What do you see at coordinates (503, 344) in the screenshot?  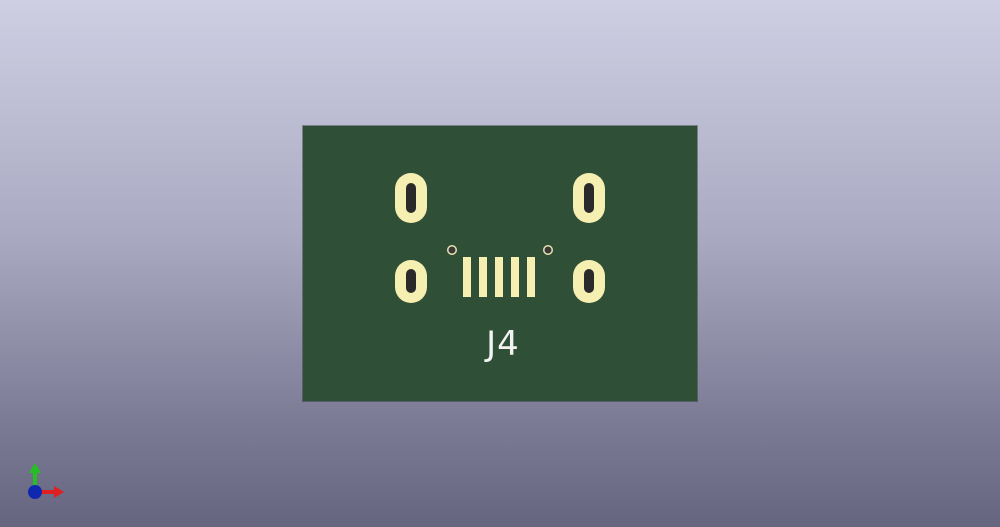 I see `reference-designator-label: J4` at bounding box center [503, 344].